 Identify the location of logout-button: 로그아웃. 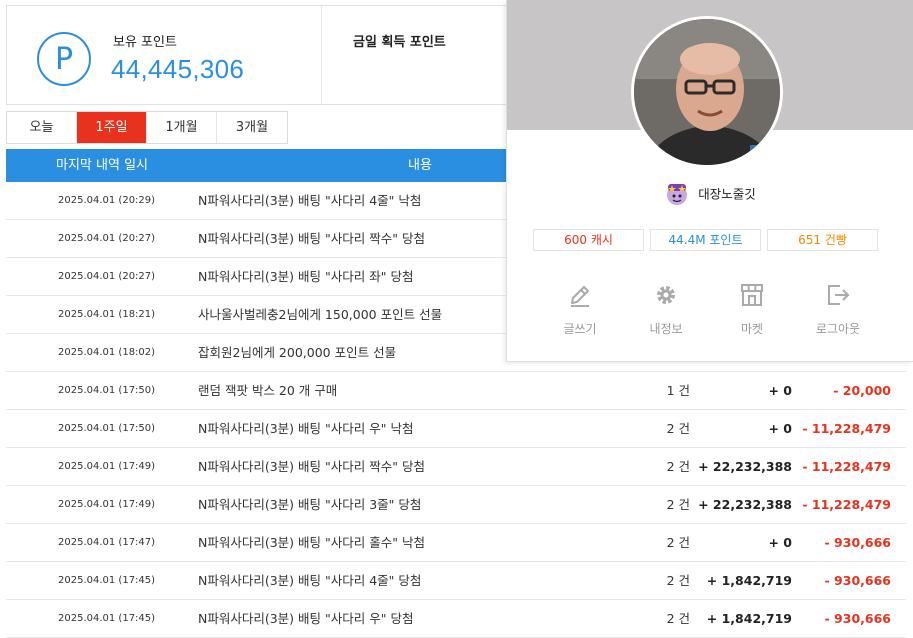
(838, 309).